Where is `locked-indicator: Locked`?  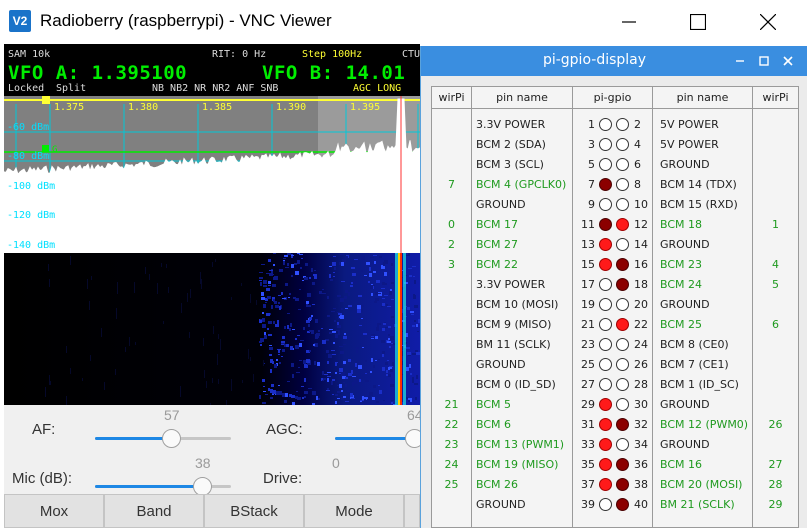 locked-indicator: Locked is located at coordinates (26, 88).